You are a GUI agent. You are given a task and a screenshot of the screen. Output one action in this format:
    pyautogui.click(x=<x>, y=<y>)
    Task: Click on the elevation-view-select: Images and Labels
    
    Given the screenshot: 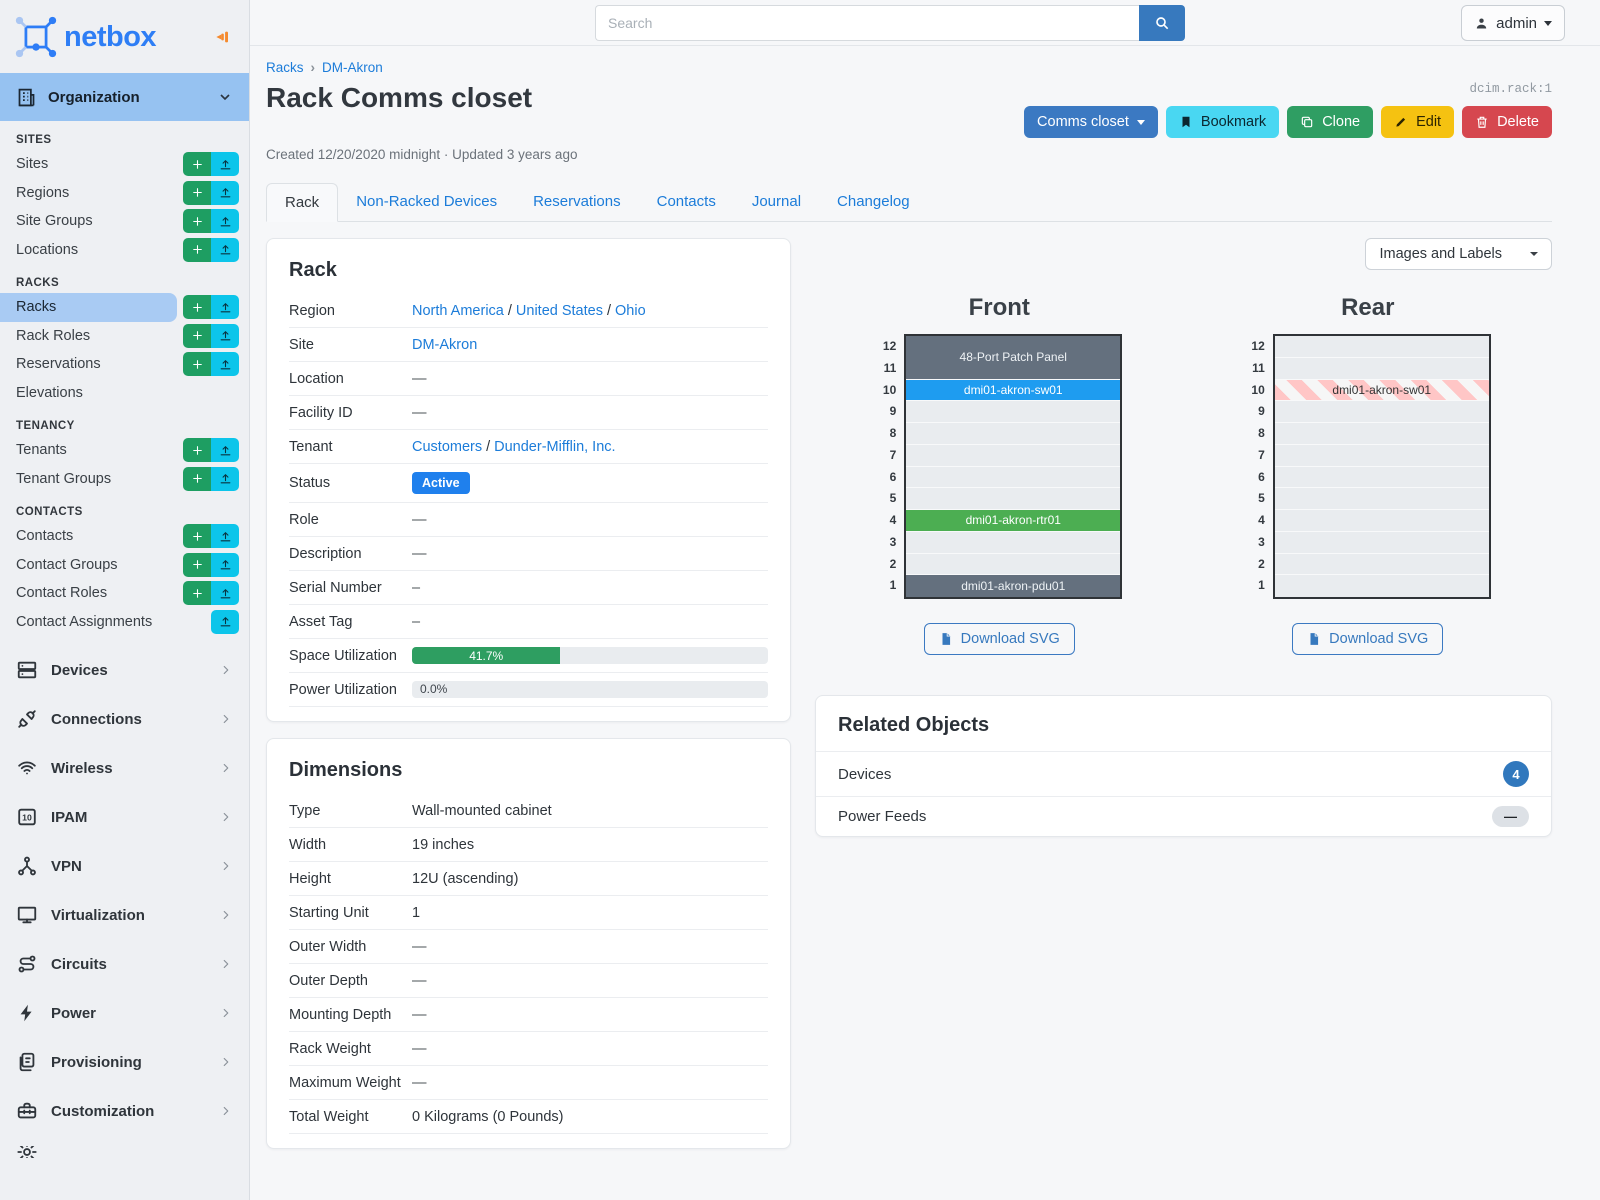 What is the action you would take?
    pyautogui.click(x=1458, y=254)
    